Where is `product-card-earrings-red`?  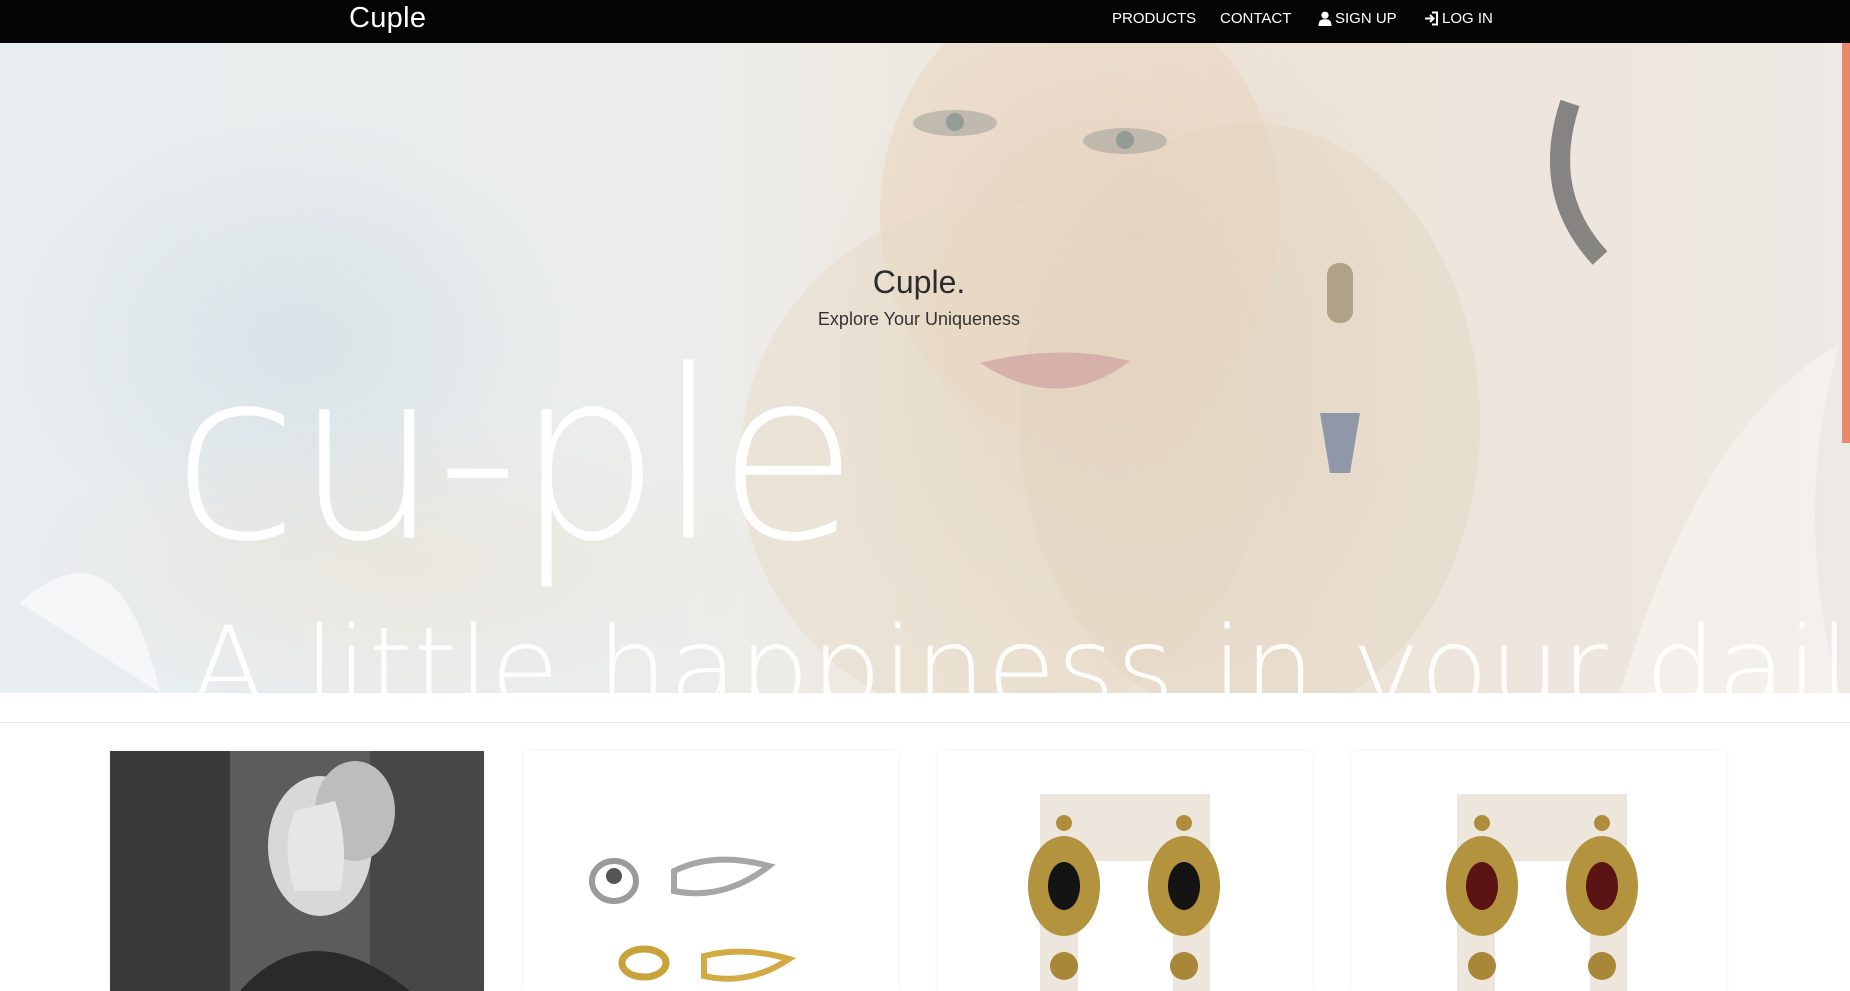
product-card-earrings-red is located at coordinates (1539, 871).